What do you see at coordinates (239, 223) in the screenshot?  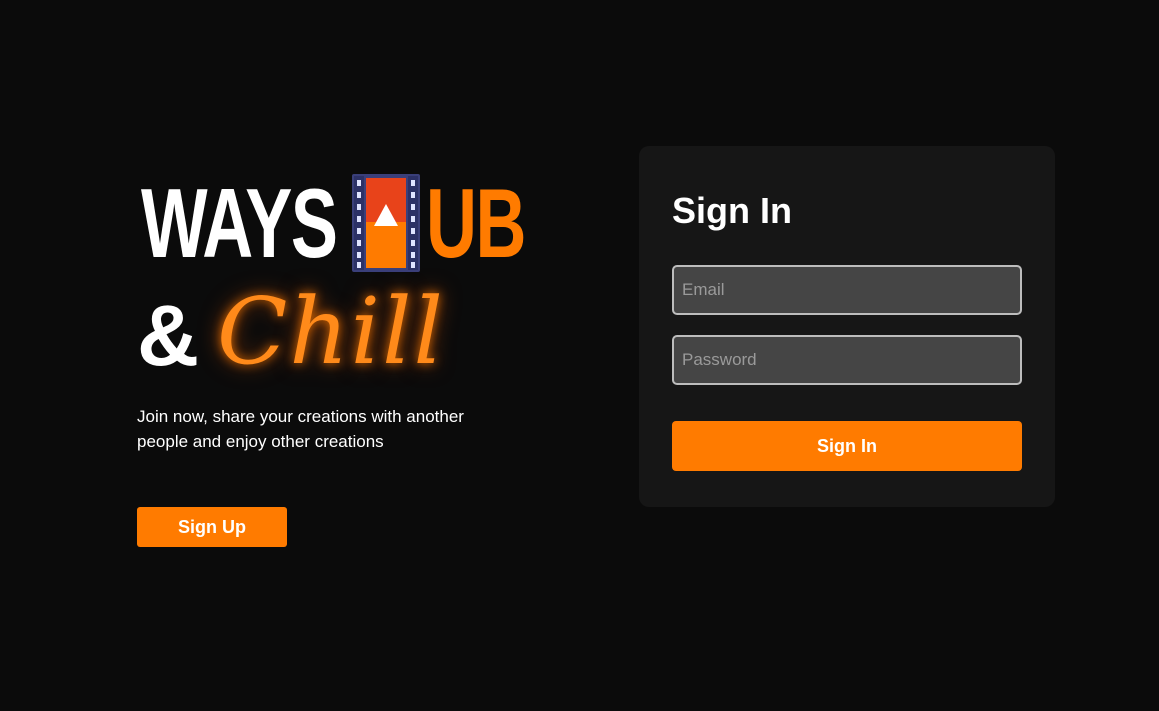 I see `logo-word-ways: WAYS` at bounding box center [239, 223].